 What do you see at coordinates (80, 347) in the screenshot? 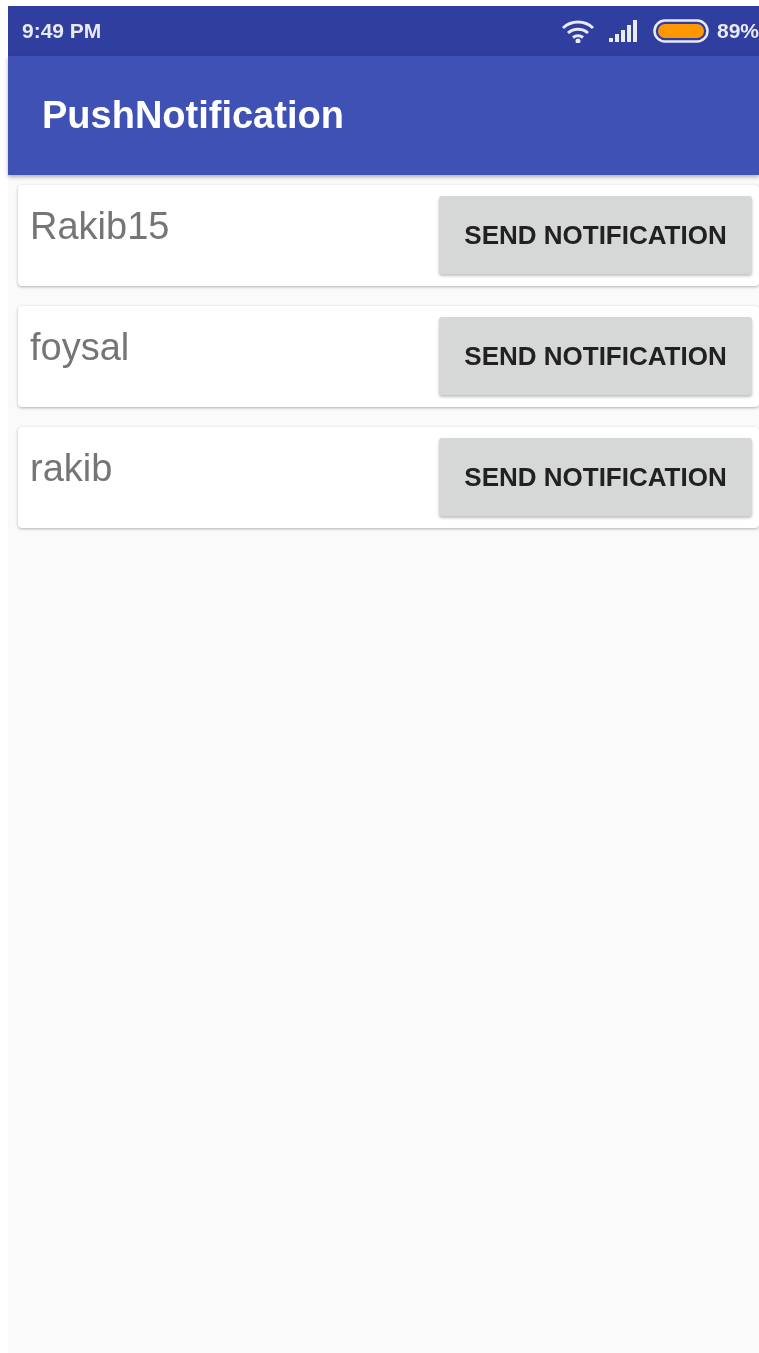
I see `user-name: foysal` at bounding box center [80, 347].